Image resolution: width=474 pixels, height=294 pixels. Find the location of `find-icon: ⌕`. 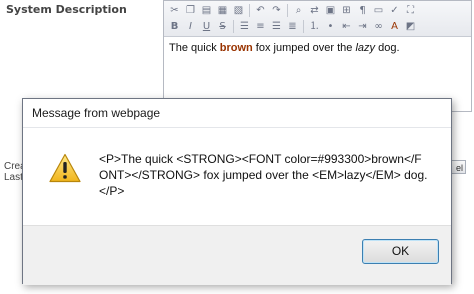

find-icon: ⌕ is located at coordinates (298, 10).